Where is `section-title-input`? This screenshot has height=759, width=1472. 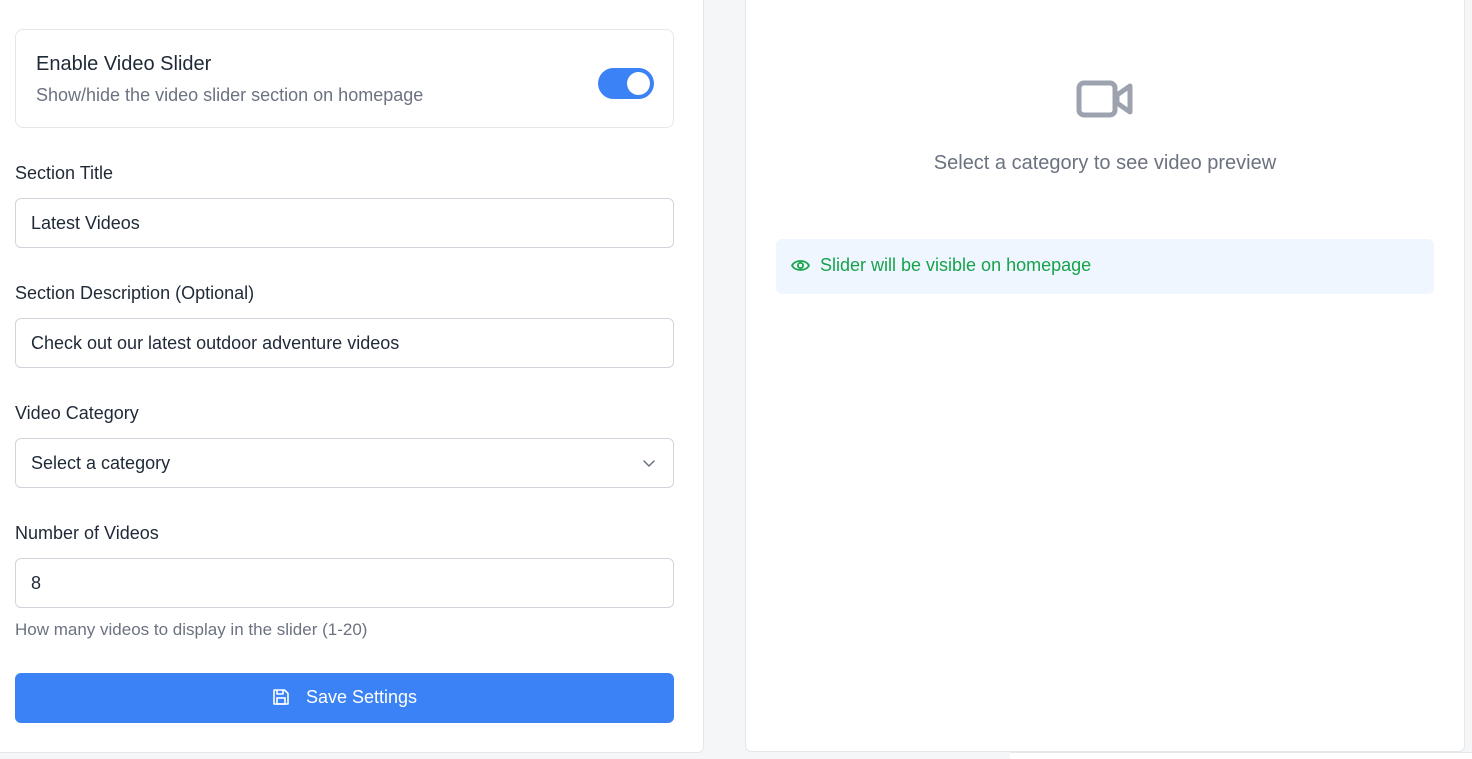
section-title-input is located at coordinates (344, 223).